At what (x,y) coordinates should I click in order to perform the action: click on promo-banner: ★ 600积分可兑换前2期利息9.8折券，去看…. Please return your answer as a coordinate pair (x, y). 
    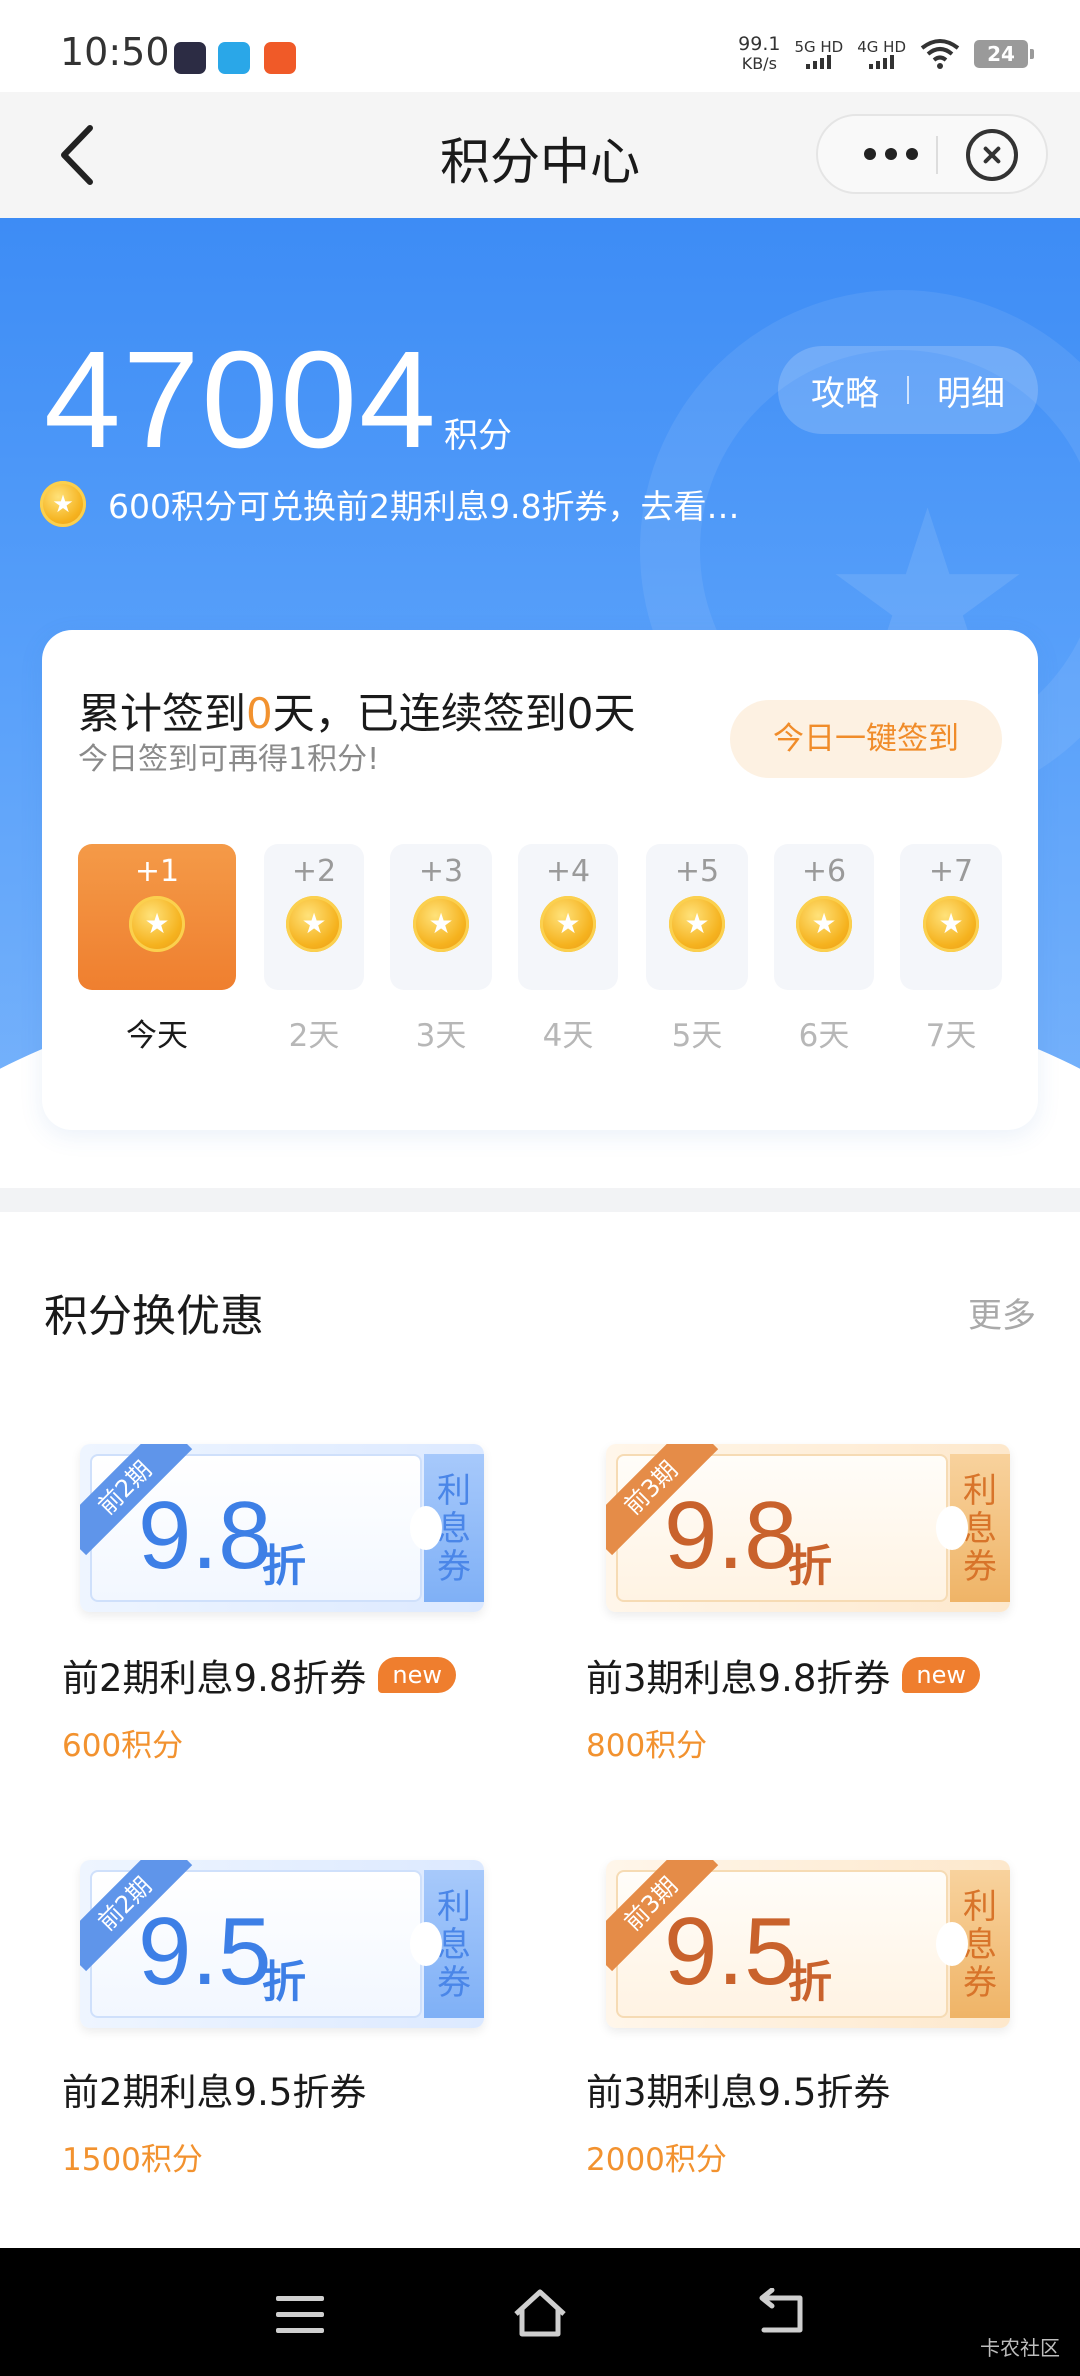
    Looking at the image, I should click on (389, 504).